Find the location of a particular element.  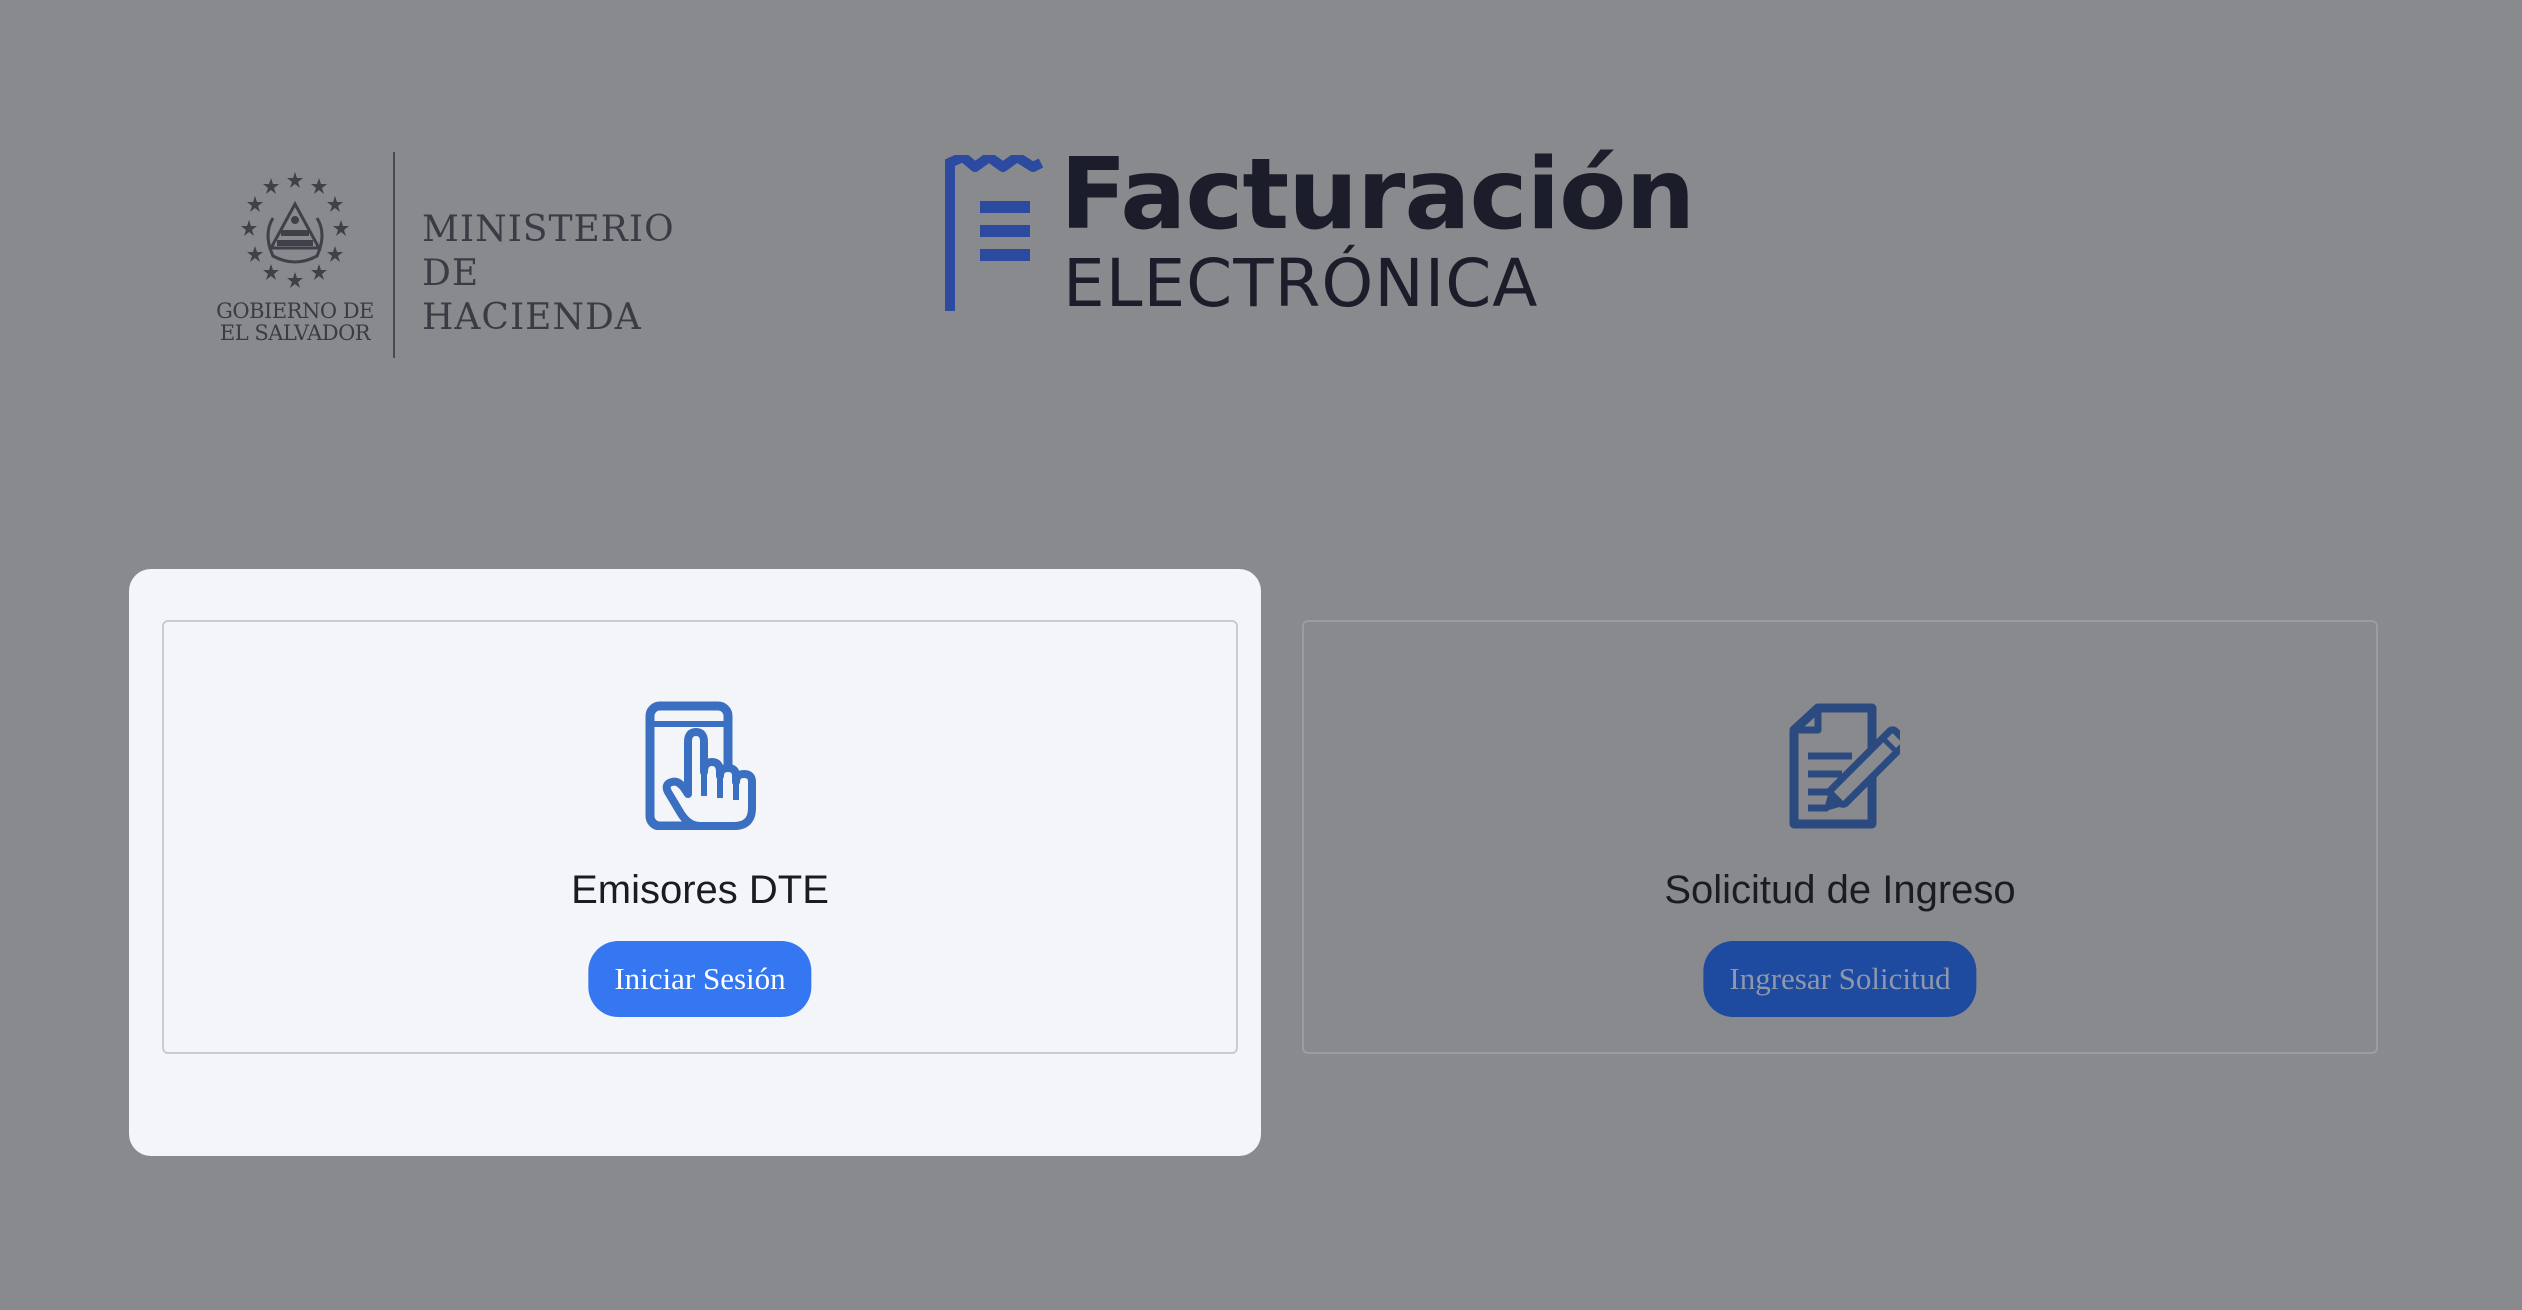

receipt-flag-icon is located at coordinates (994, 233).